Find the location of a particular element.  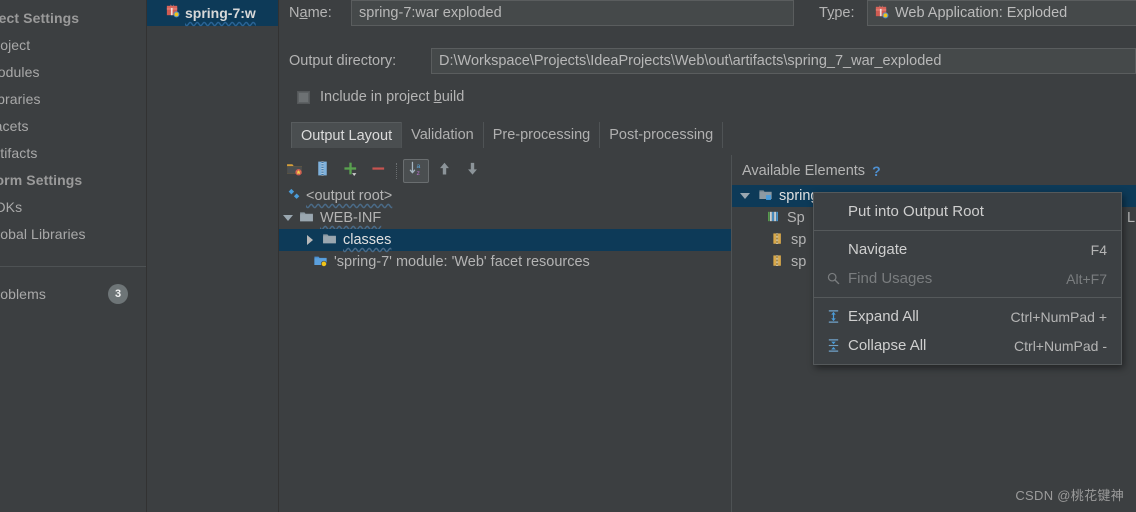

name-label: Name: is located at coordinates (310, 13).